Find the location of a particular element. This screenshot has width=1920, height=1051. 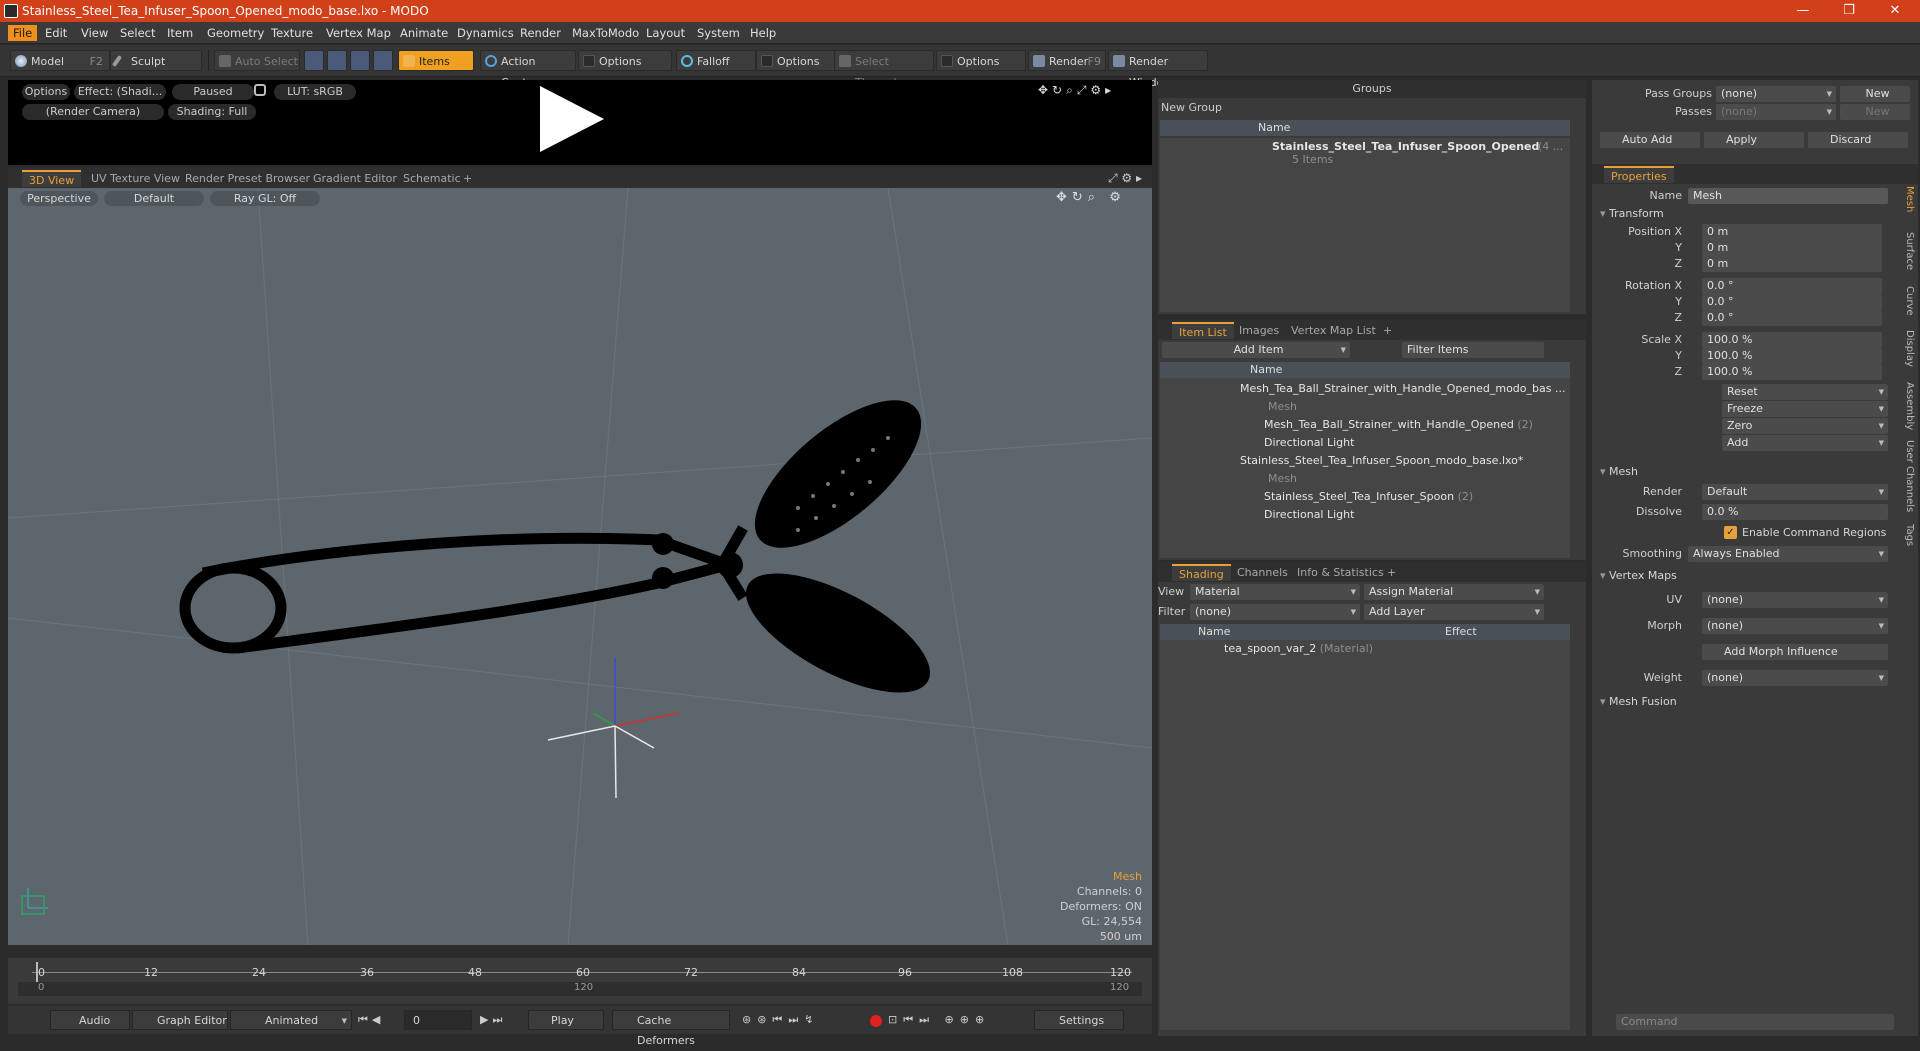

tab-properties: Properties is located at coordinates (1639, 174).